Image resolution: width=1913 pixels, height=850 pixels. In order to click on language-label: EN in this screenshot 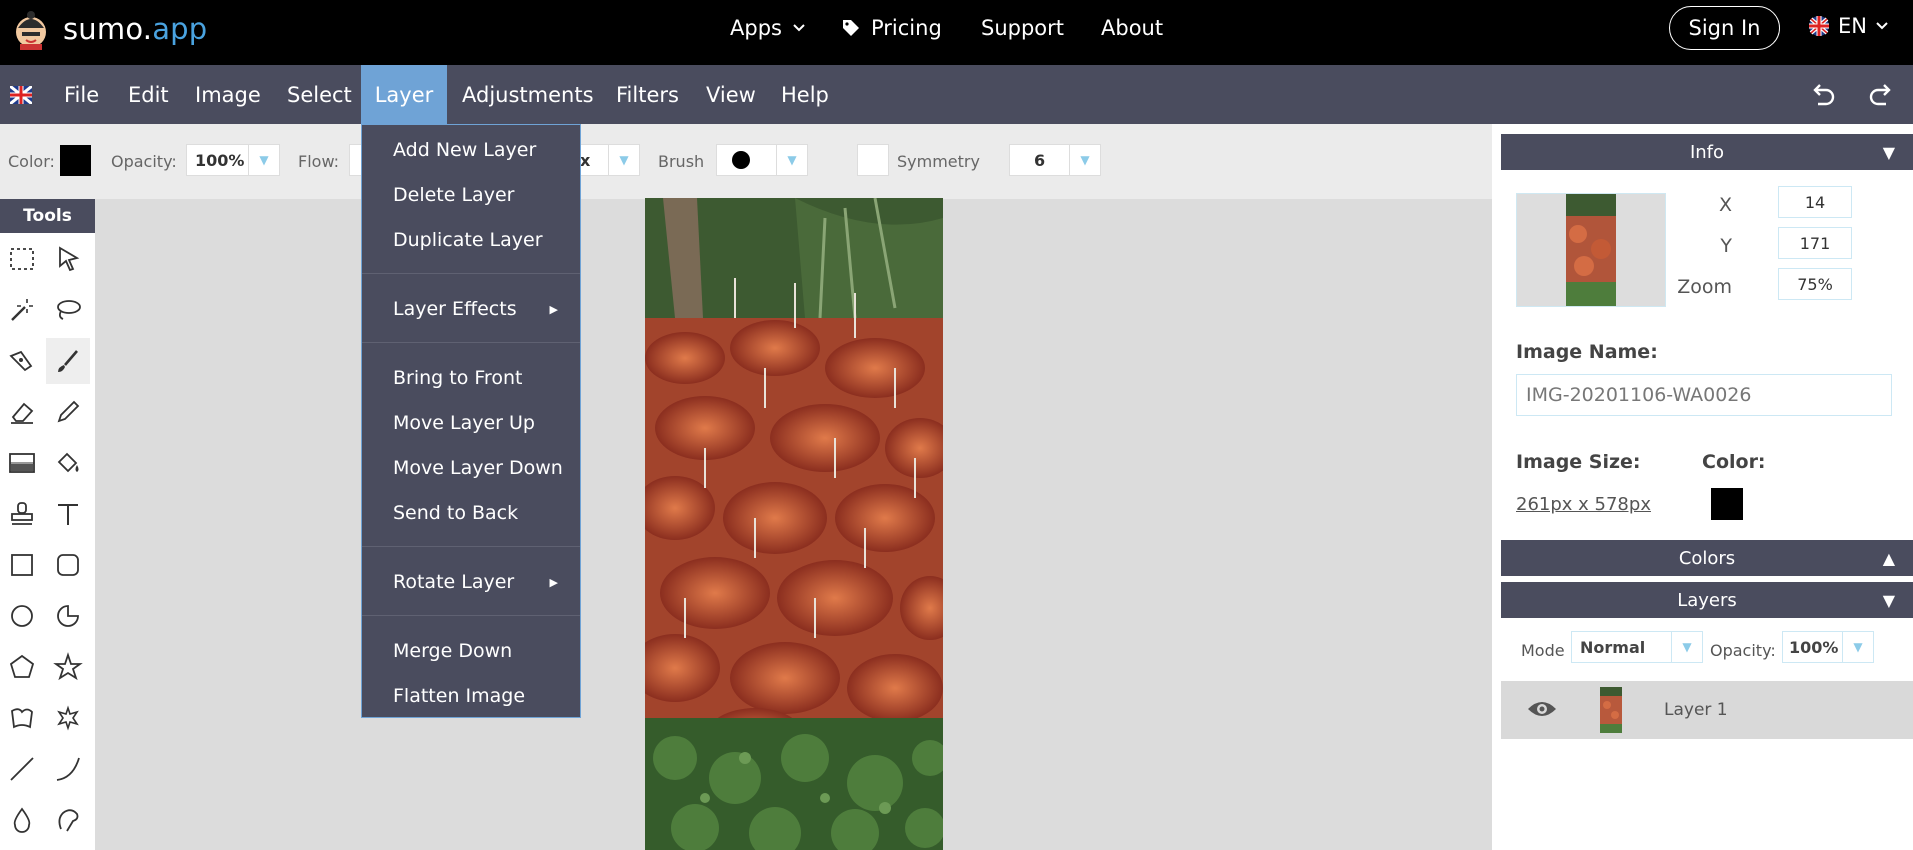, I will do `click(1852, 26)`.